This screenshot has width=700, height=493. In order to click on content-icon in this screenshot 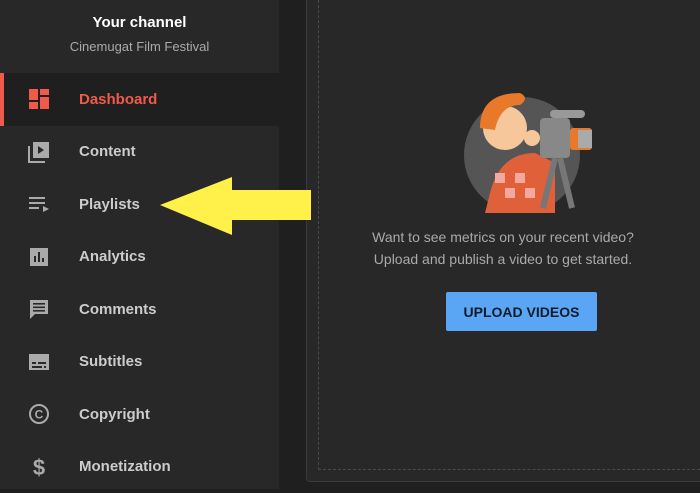, I will do `click(39, 152)`.